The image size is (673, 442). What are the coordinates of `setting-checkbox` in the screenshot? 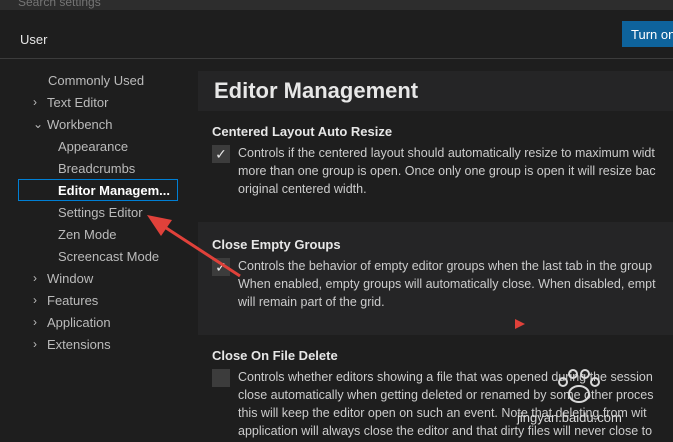 It's located at (221, 378).